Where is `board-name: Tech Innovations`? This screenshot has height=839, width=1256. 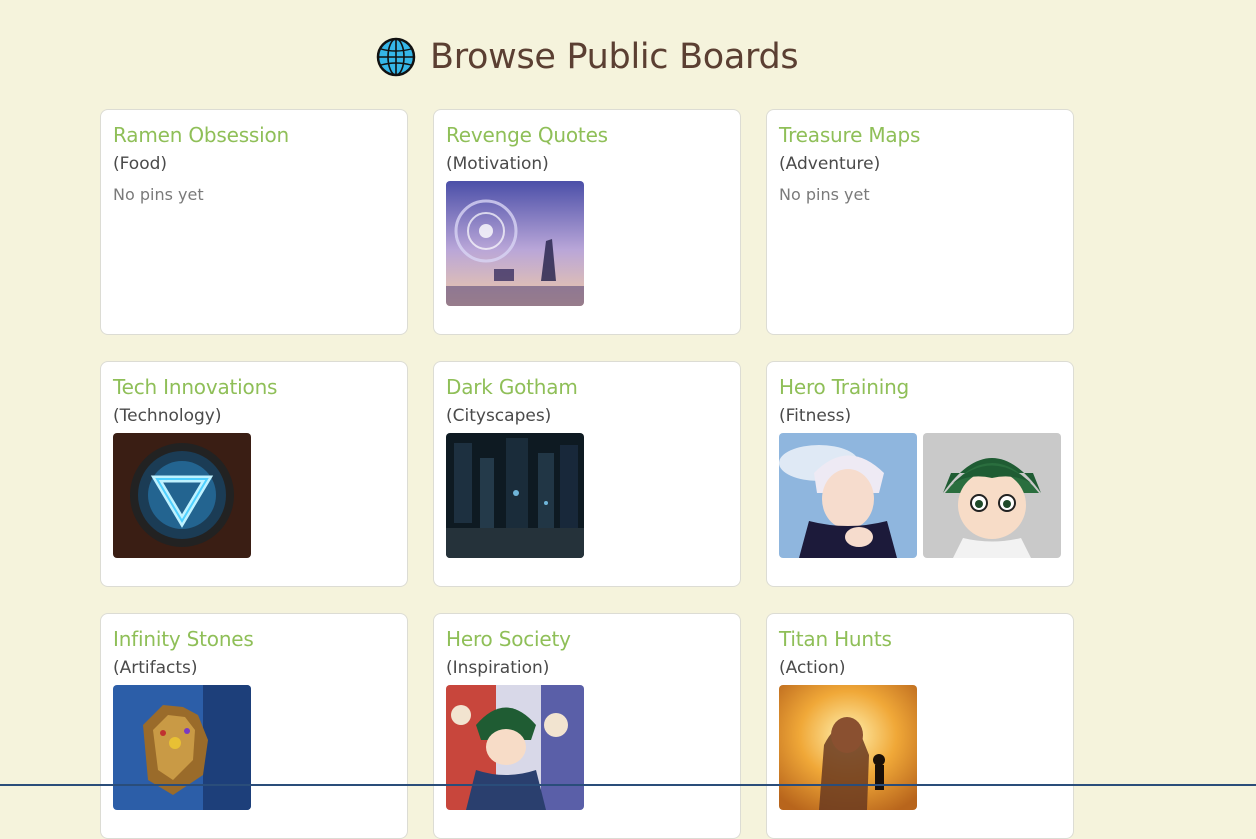
board-name: Tech Innovations is located at coordinates (254, 387).